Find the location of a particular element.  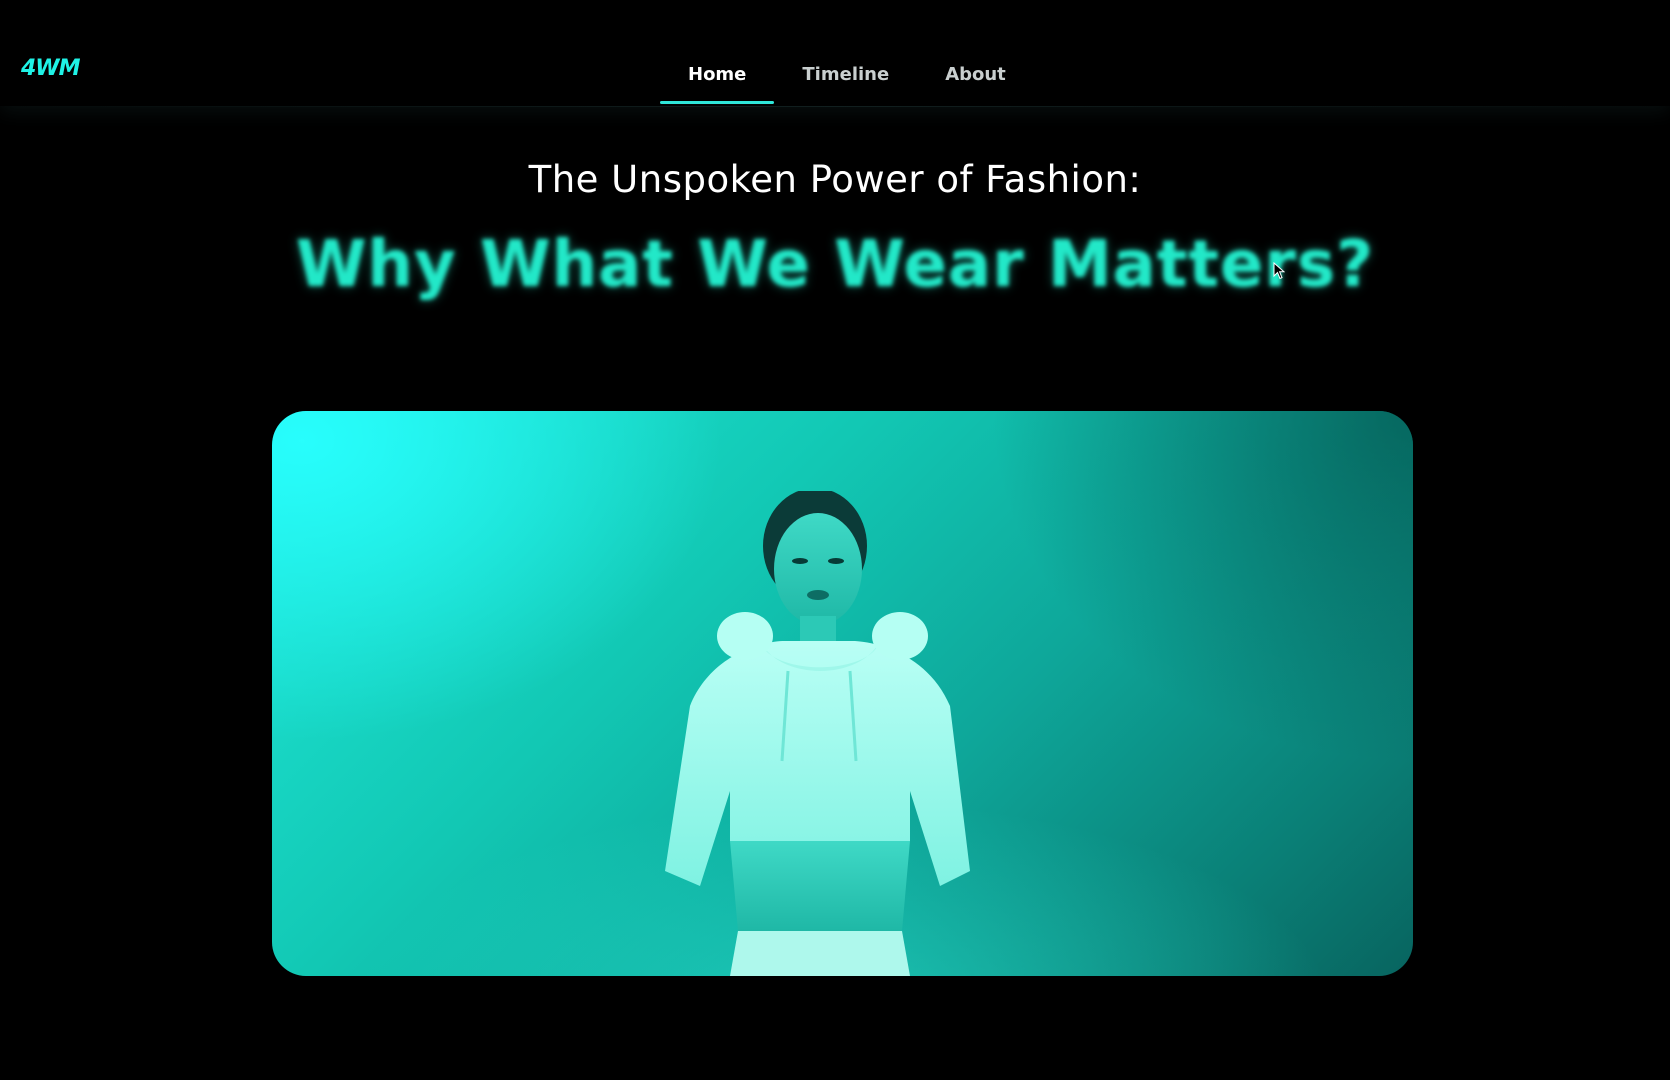

nav-item-label: Timeline is located at coordinates (846, 74).